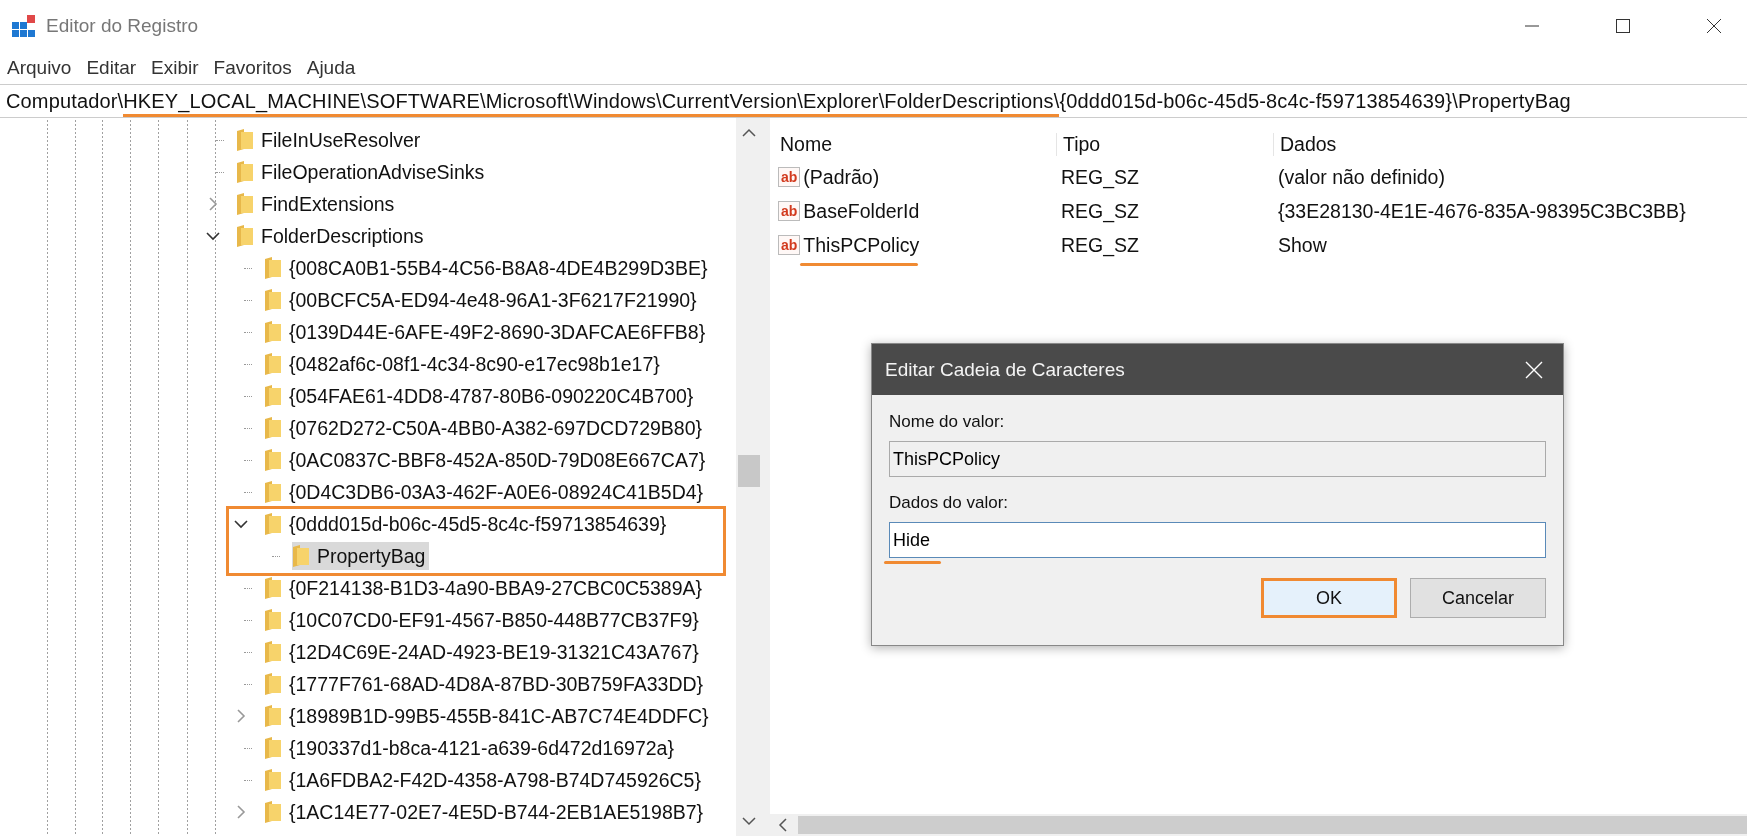 This screenshot has width=1747, height=836. Describe the element at coordinates (481, 396) in the screenshot. I see `tree-item: {054FAE61-4DD8-4787-80B6-090220C4B700}` at that location.